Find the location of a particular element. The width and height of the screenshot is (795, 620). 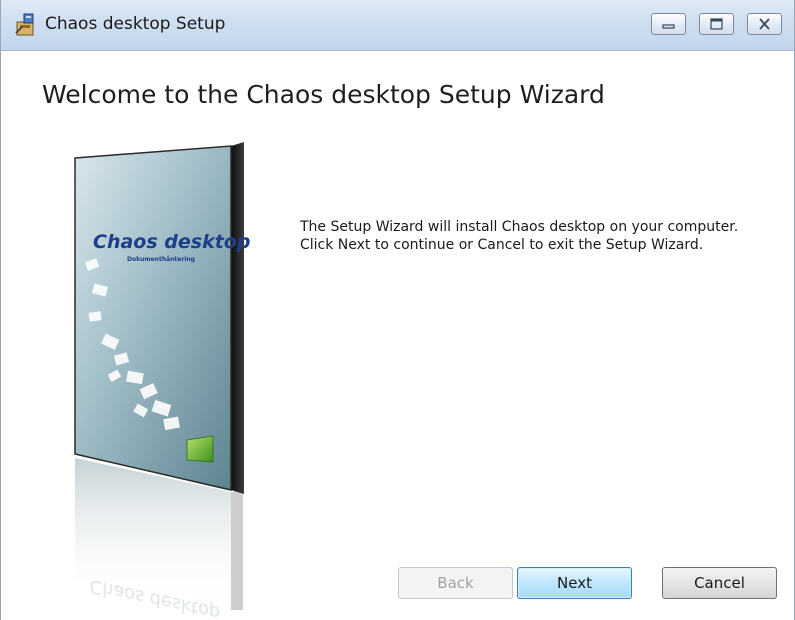

back-button: Back is located at coordinates (455, 583).